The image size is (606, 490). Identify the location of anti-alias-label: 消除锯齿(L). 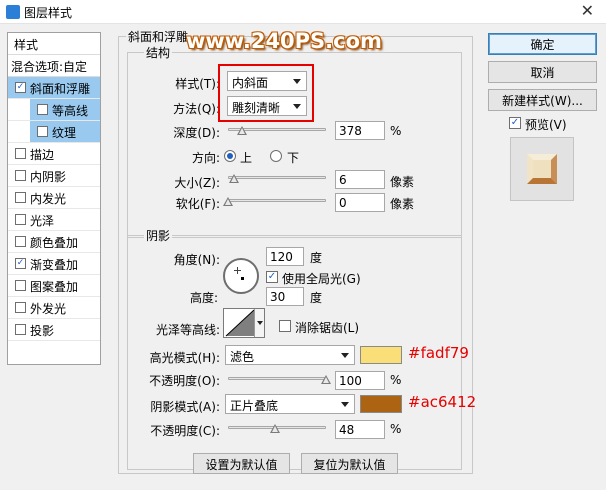
(327, 327).